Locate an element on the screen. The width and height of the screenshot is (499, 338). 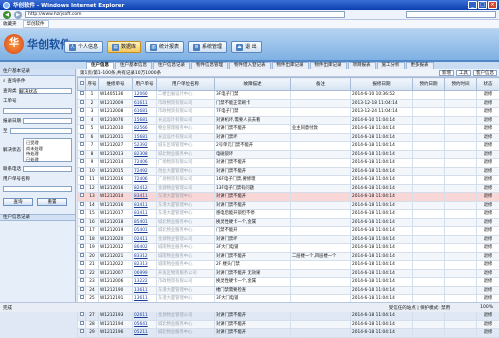
toolbar-button: 工具 is located at coordinates (463, 73).